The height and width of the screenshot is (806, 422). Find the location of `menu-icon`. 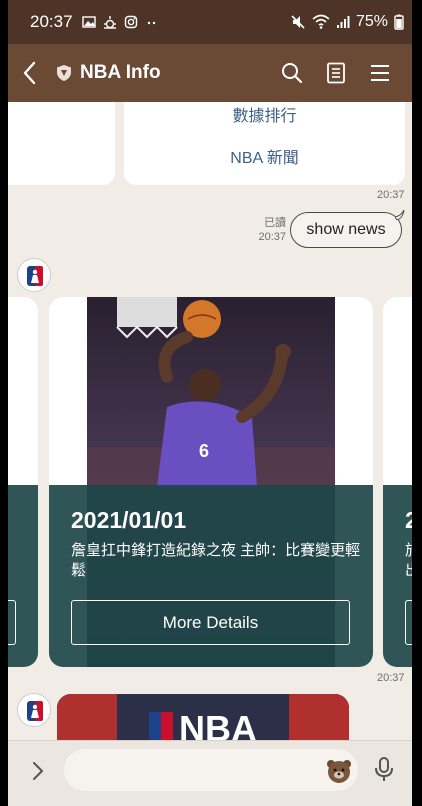

menu-icon is located at coordinates (380, 73).